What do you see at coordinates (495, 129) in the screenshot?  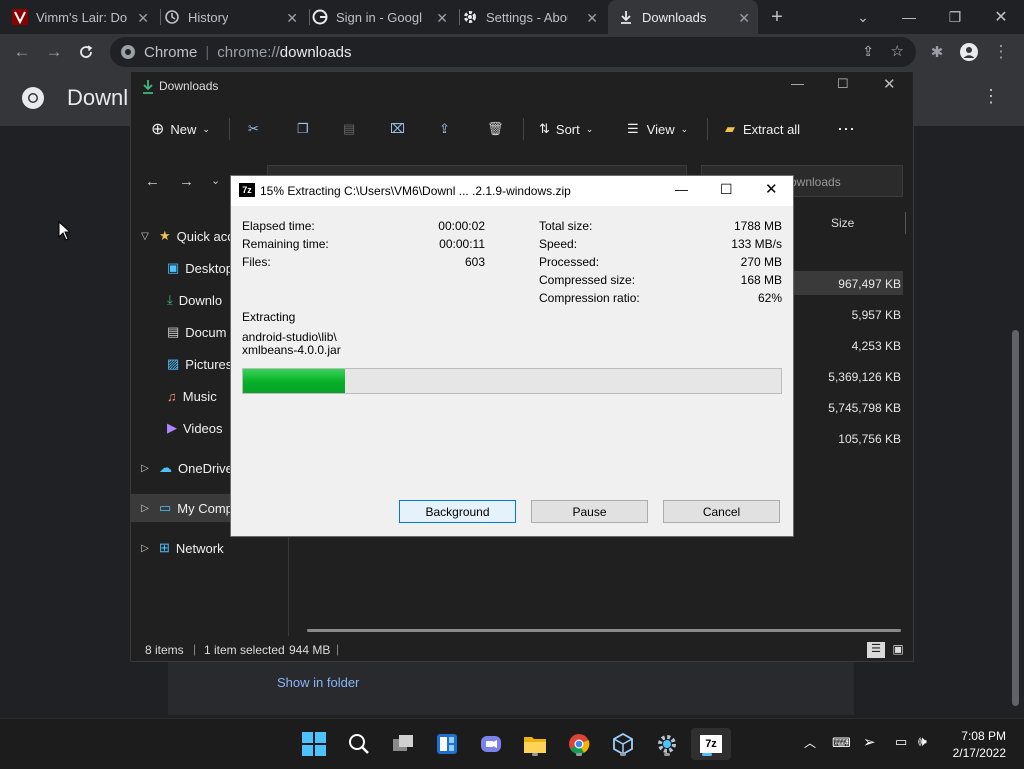 I see `delete-button: 🗑︎` at bounding box center [495, 129].